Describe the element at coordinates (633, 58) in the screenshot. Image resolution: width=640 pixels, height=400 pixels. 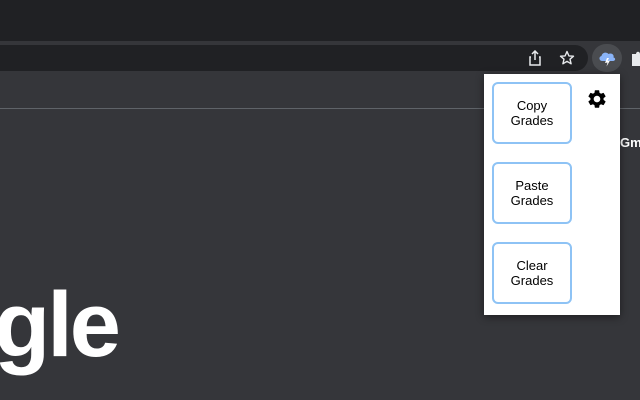
I see `puzzle-extensions-icon` at that location.